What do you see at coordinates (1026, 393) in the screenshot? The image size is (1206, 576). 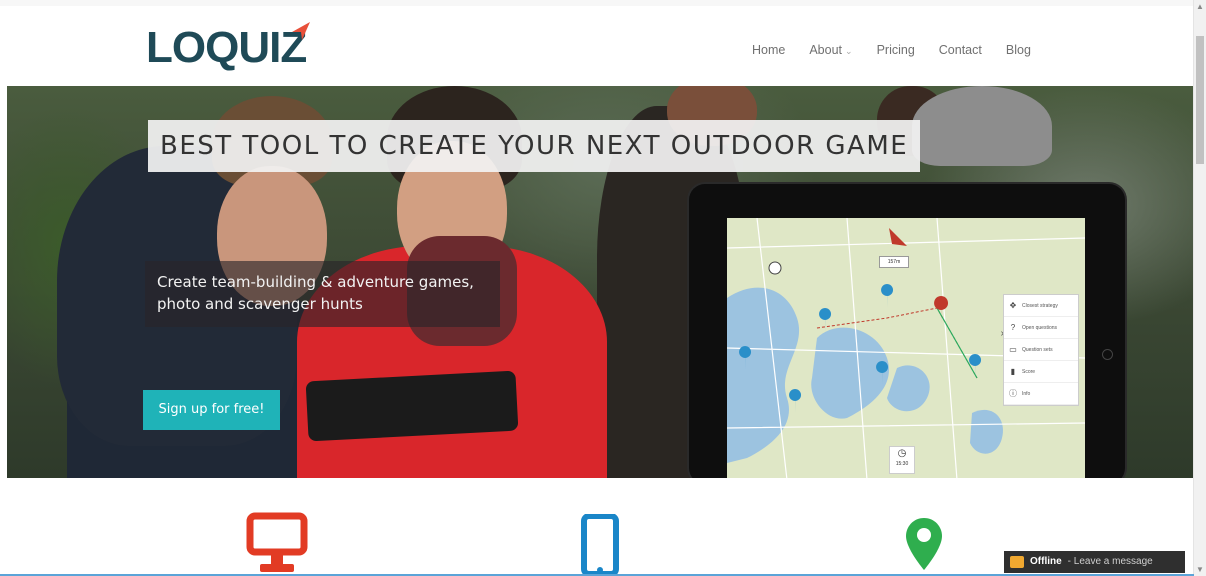 I see `panel-item-label: Info` at bounding box center [1026, 393].